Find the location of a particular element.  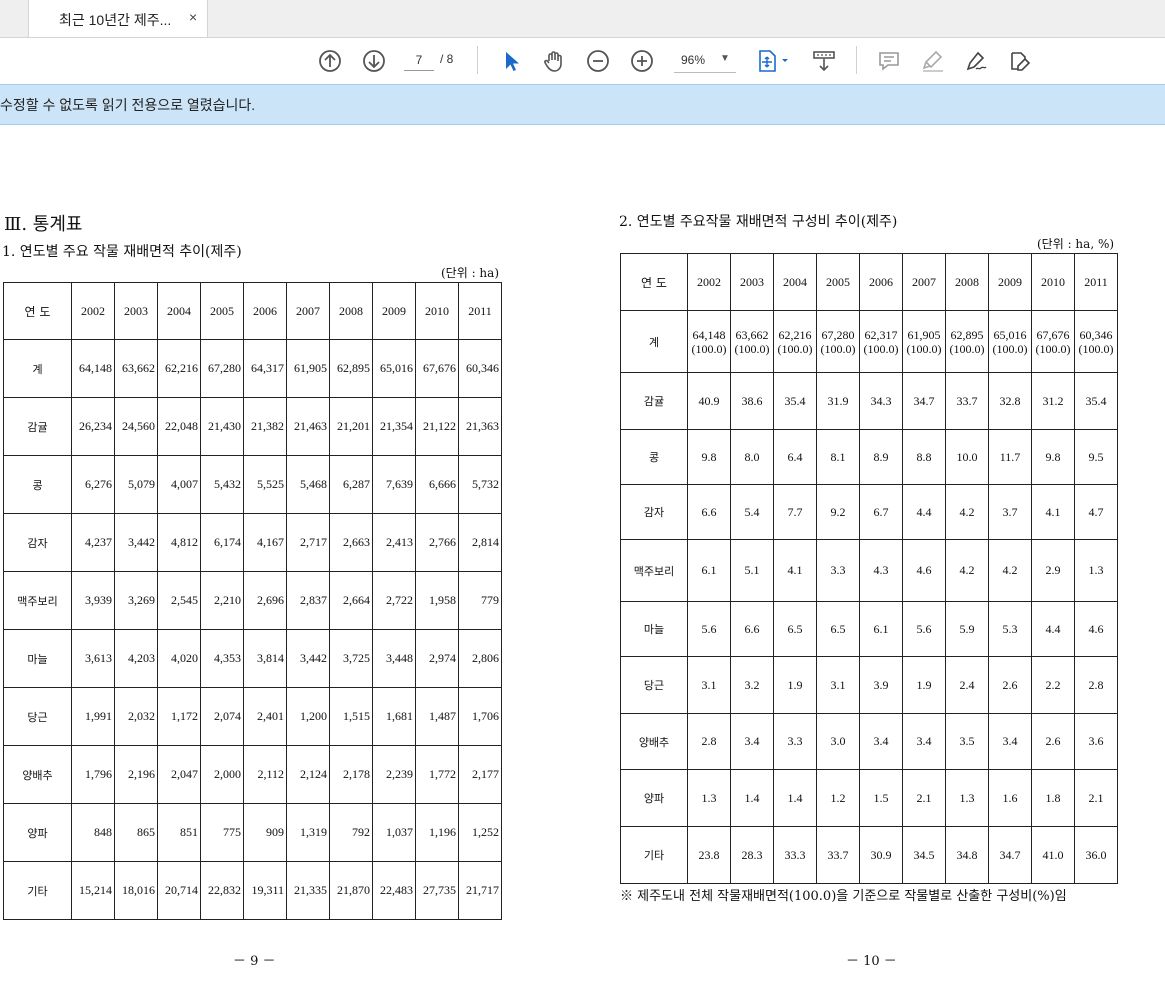

table-cell: 909 is located at coordinates (265, 832).